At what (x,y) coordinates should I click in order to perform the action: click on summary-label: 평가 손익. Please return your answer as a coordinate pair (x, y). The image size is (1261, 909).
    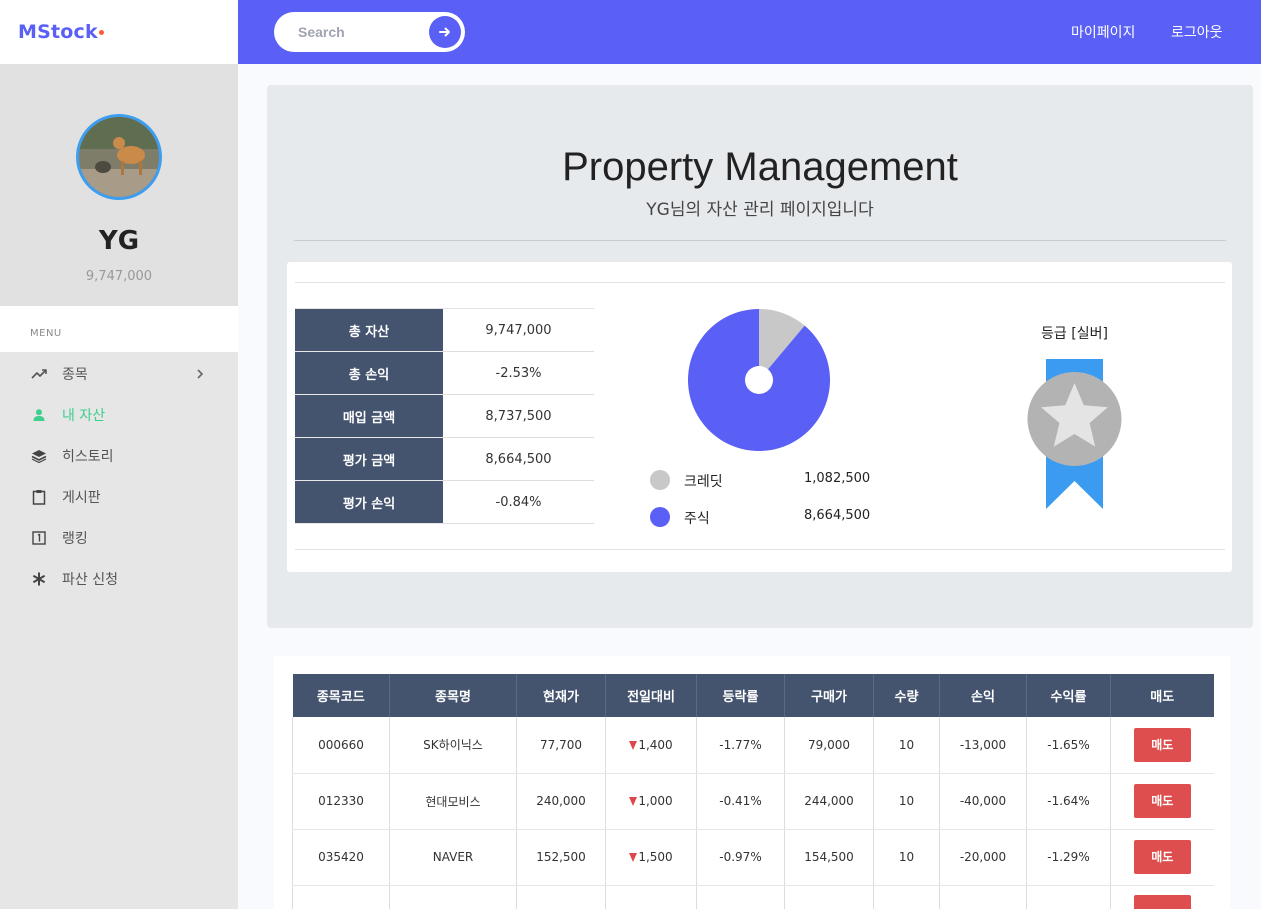
    Looking at the image, I should click on (369, 502).